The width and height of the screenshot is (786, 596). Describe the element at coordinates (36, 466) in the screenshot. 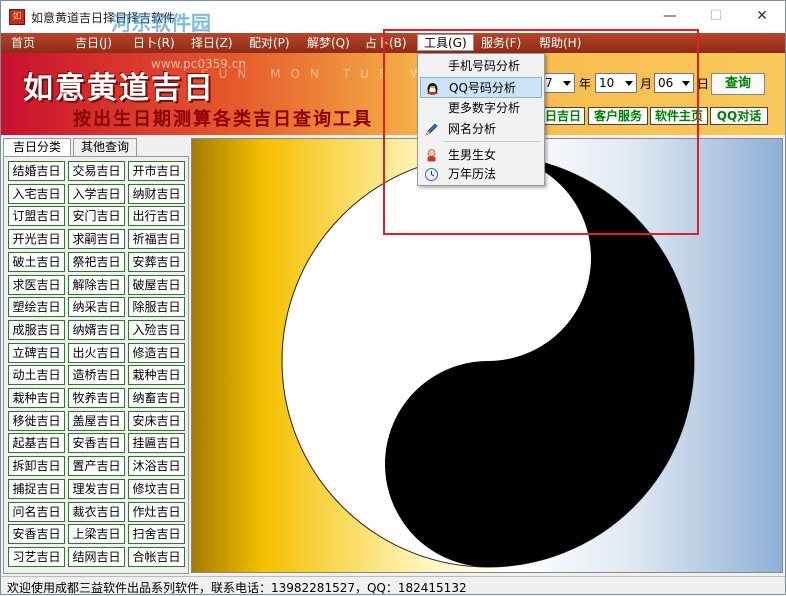

I see `jiri-button: 拆卸吉日` at that location.